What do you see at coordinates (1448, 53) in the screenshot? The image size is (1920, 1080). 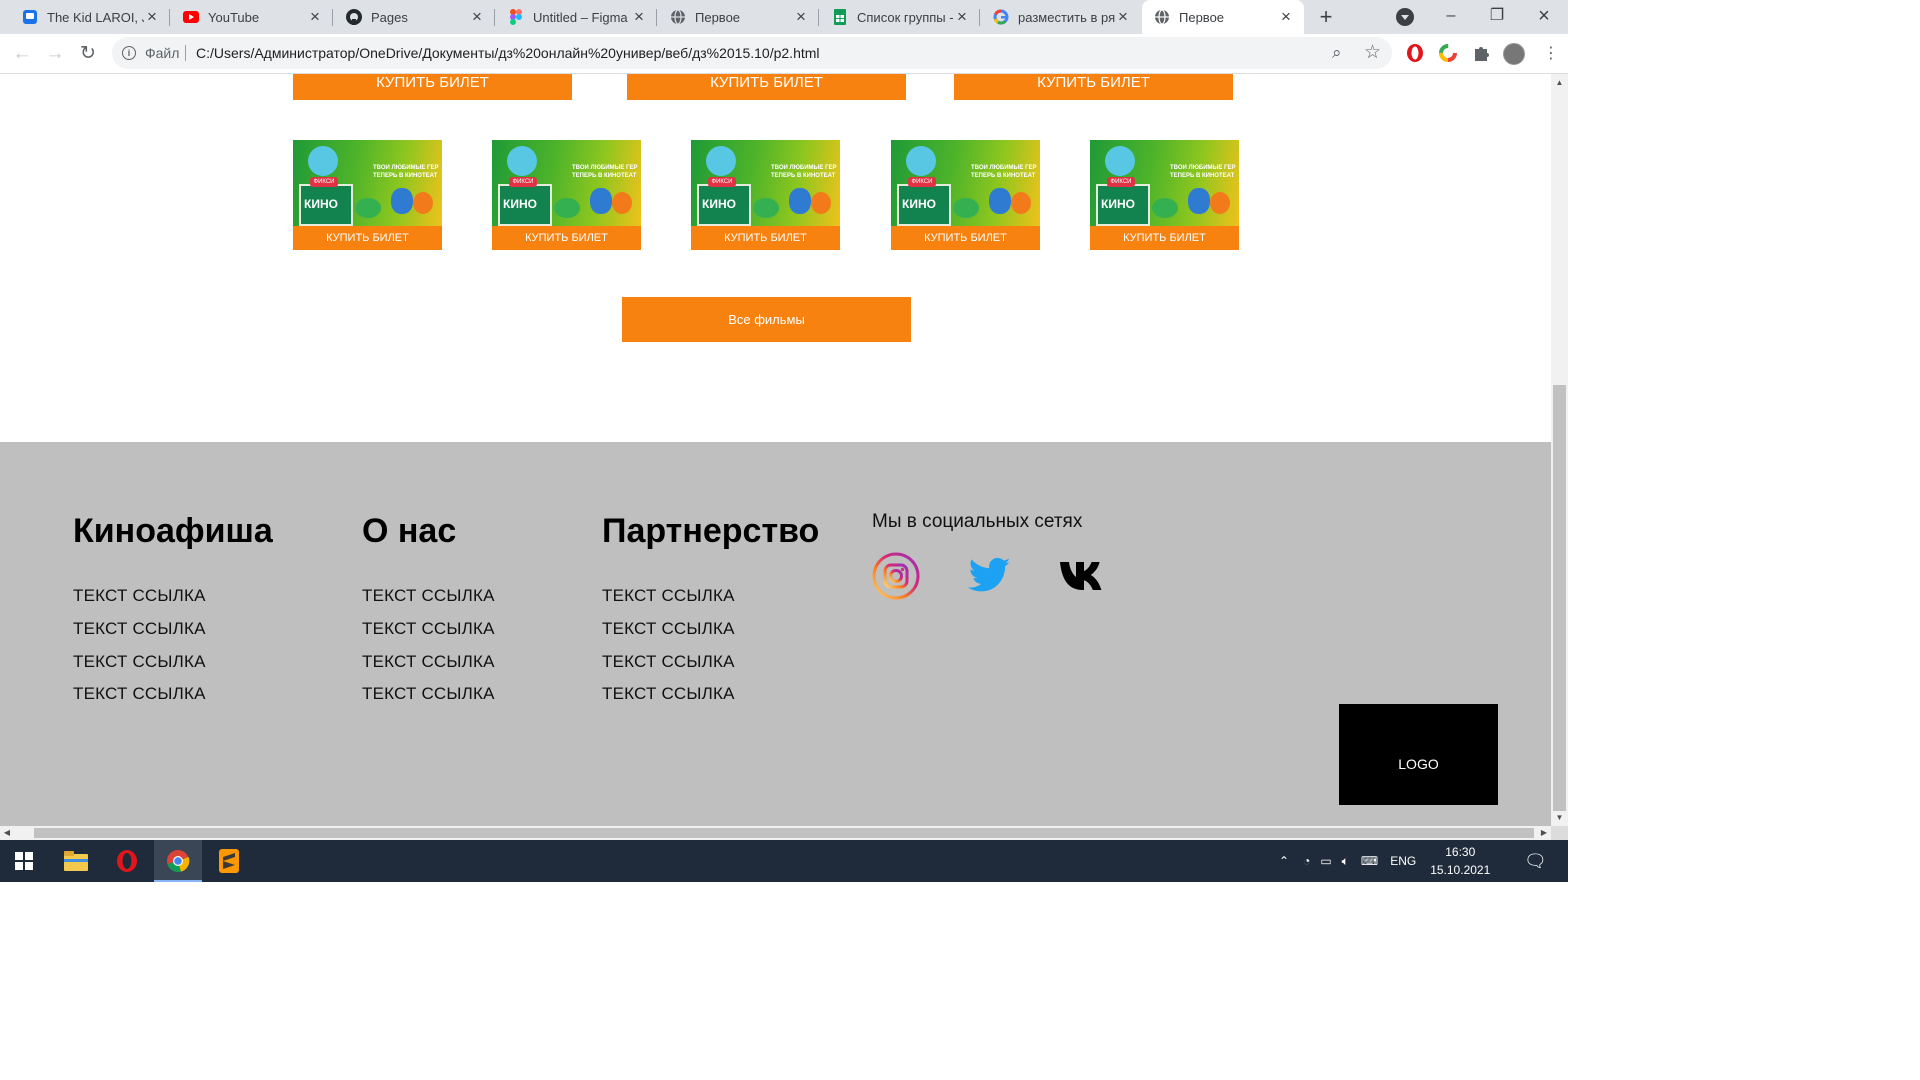 I see `colorful-extension-icon` at bounding box center [1448, 53].